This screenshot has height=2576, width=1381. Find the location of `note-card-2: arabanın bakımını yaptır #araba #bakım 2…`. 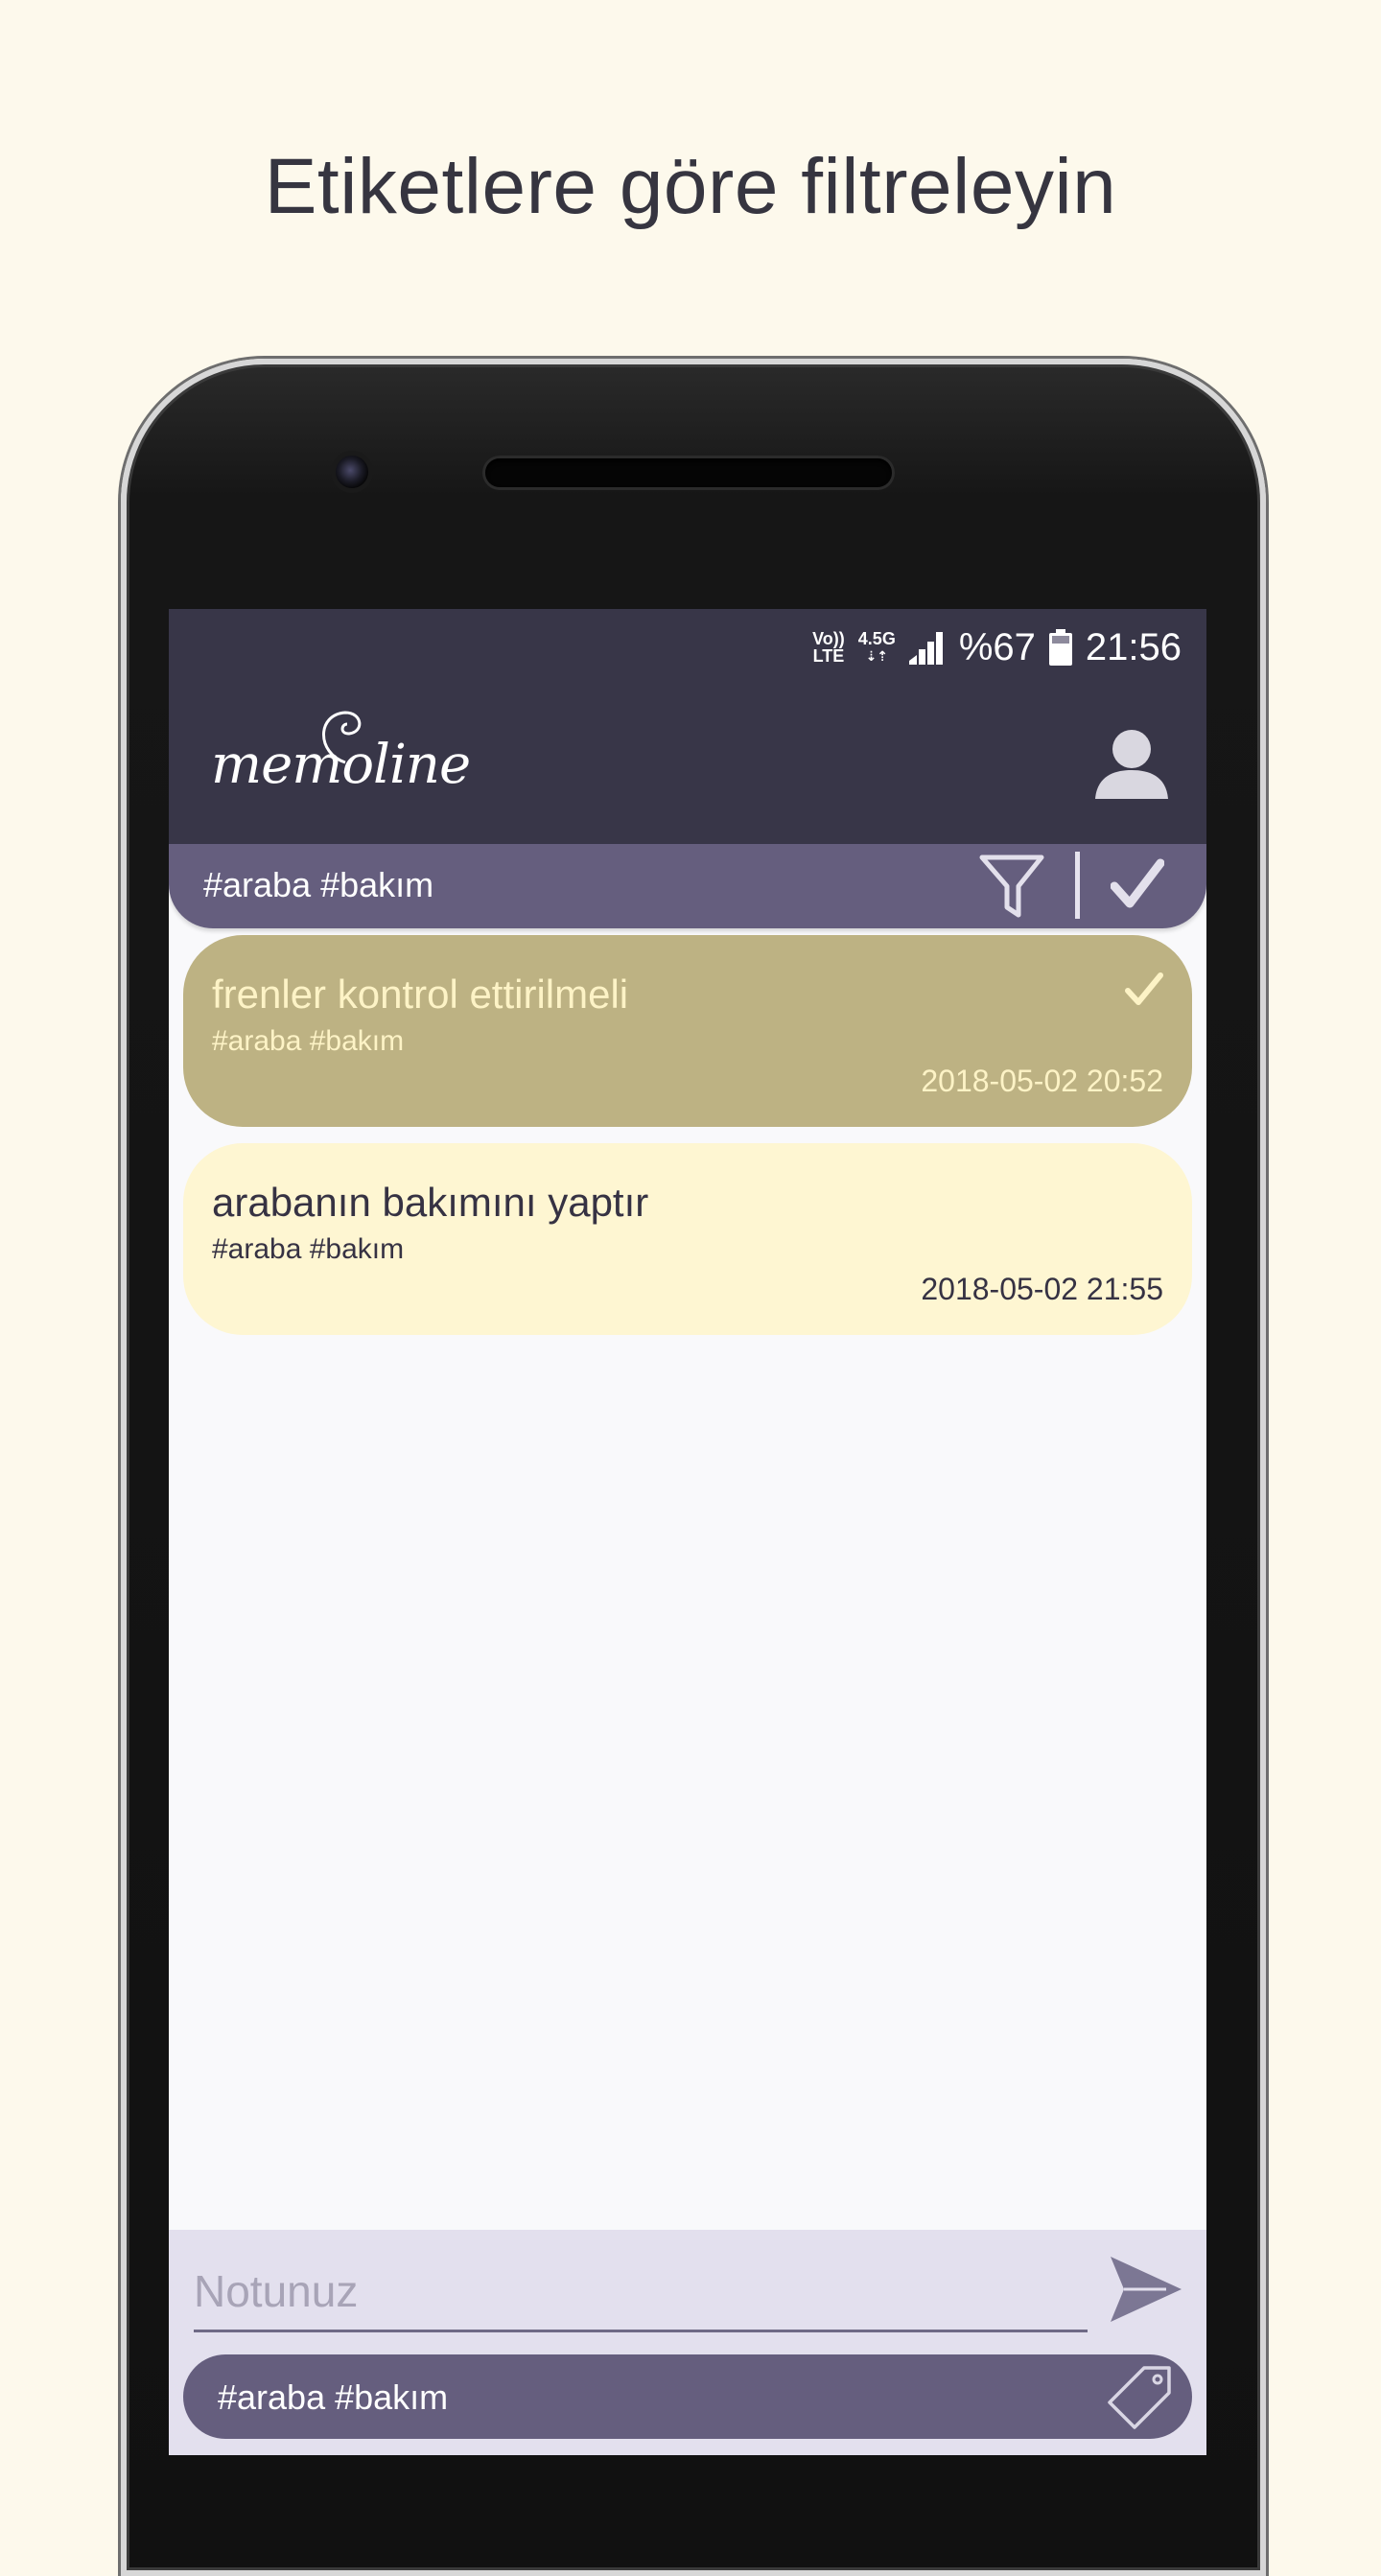

note-card-2: arabanın bakımını yaptır #araba #bakım 2… is located at coordinates (688, 1239).